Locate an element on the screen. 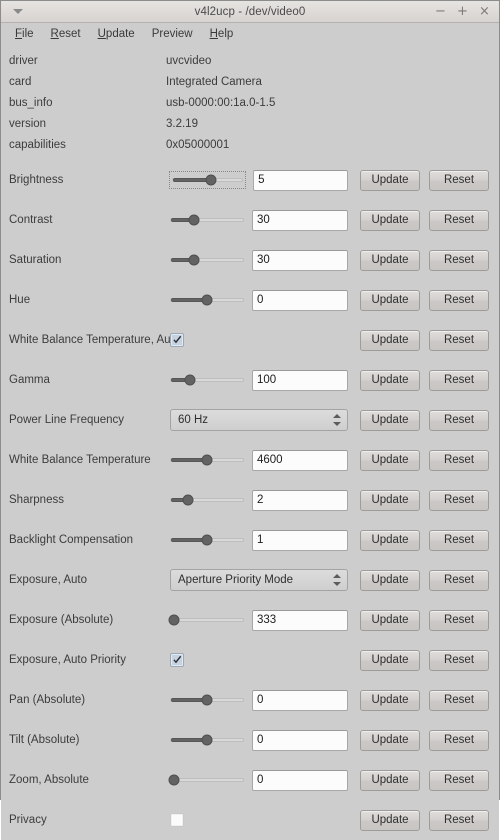 This screenshot has width=500, height=840. slider-sharpness is located at coordinates (207, 500).